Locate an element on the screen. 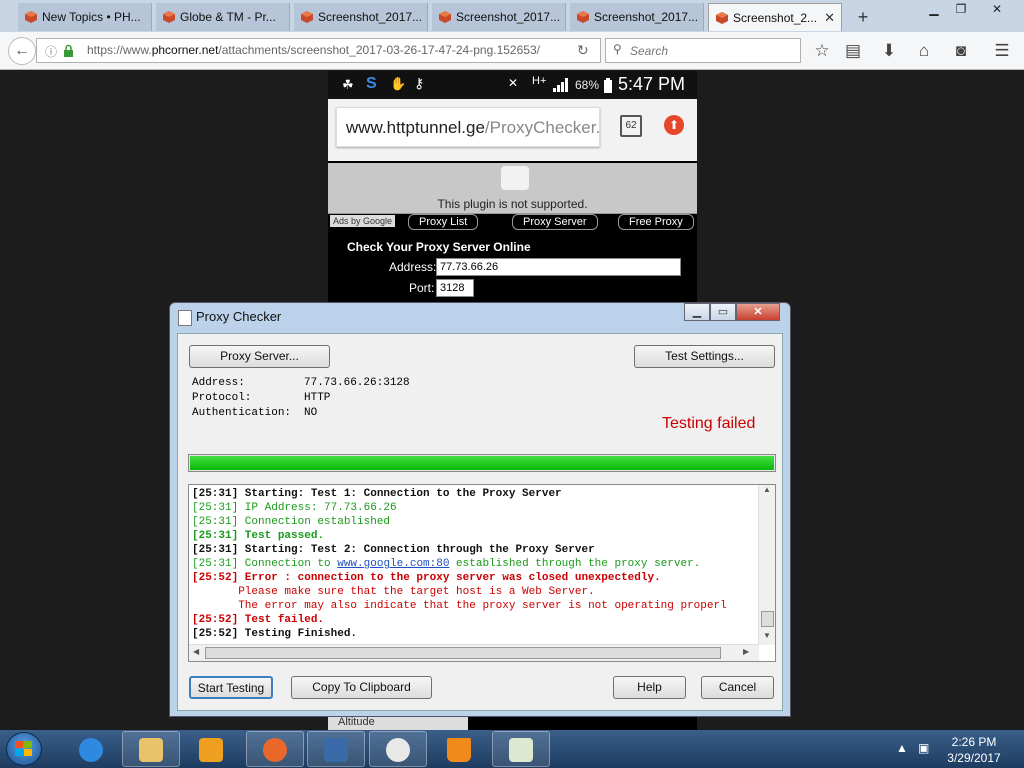 The height and width of the screenshot is (768, 1024). window-title: Proxy Checker is located at coordinates (239, 316).